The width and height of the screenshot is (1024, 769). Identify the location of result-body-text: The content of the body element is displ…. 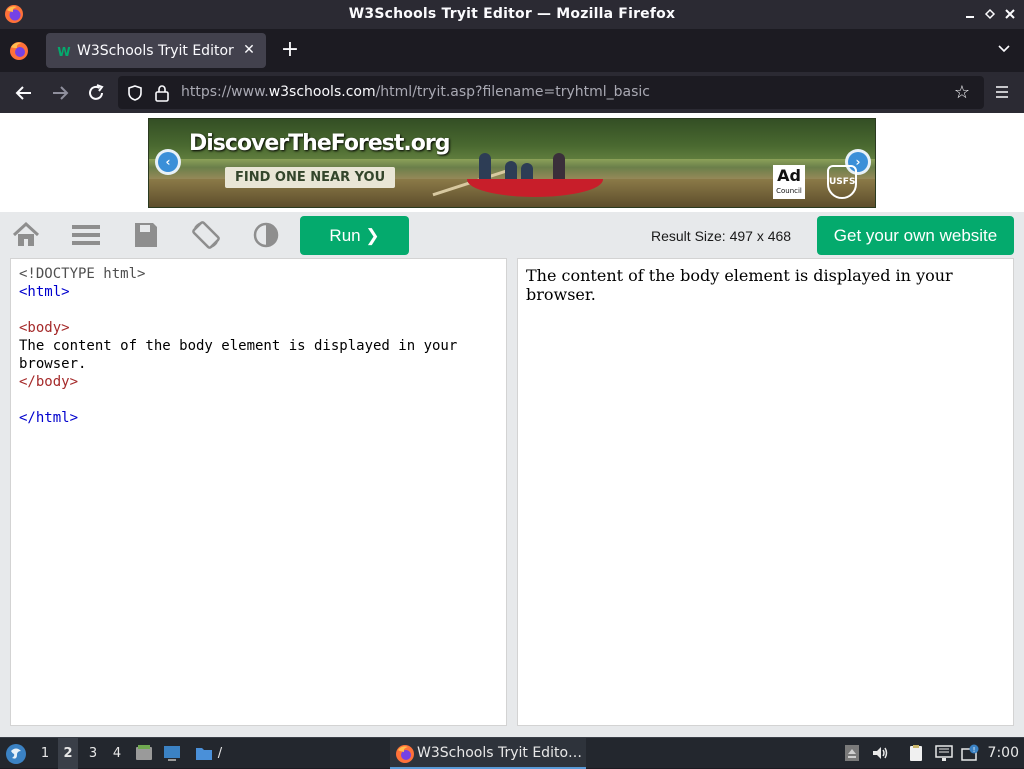
(739, 285).